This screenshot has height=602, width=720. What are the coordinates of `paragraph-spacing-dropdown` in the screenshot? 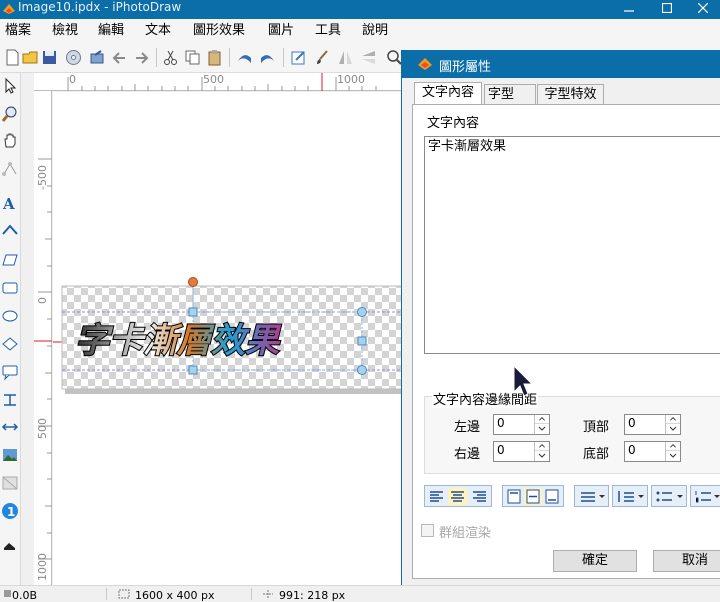 It's located at (630, 496).